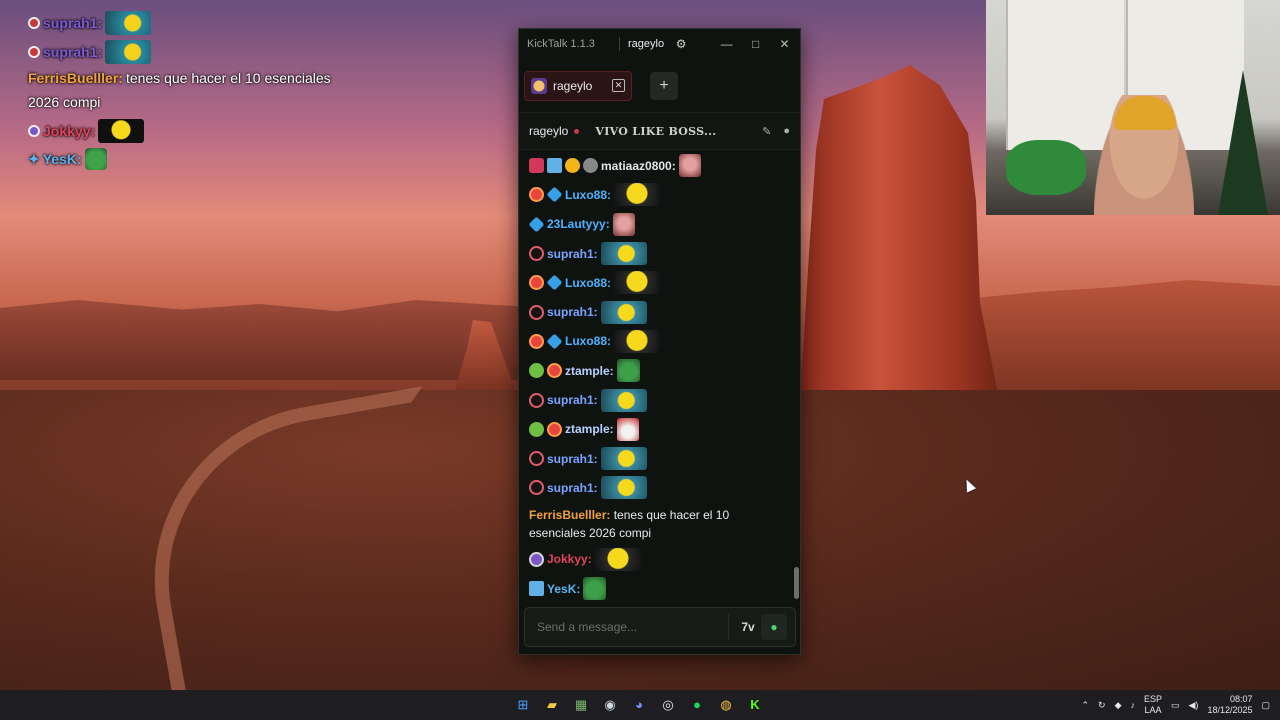  Describe the element at coordinates (774, 627) in the screenshot. I see `kick-emote-icon: ●` at that location.